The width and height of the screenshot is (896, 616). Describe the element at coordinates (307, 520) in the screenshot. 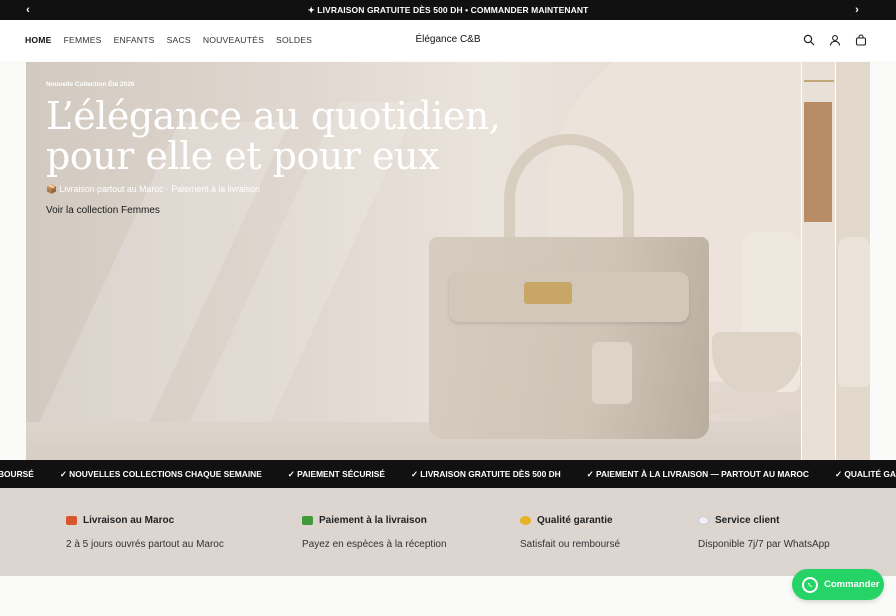

I see `cash-icon` at that location.